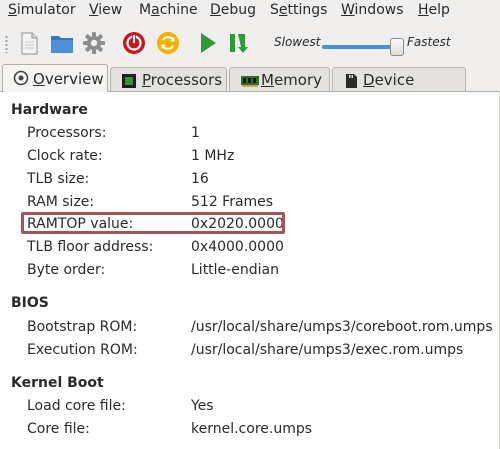 The height and width of the screenshot is (449, 500). What do you see at coordinates (360, 47) in the screenshot?
I see `speed-slider-track` at bounding box center [360, 47].